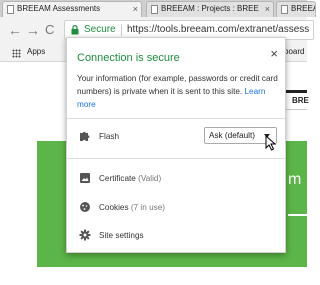  What do you see at coordinates (16, 53) in the screenshot?
I see `apps-grid-icon` at bounding box center [16, 53].